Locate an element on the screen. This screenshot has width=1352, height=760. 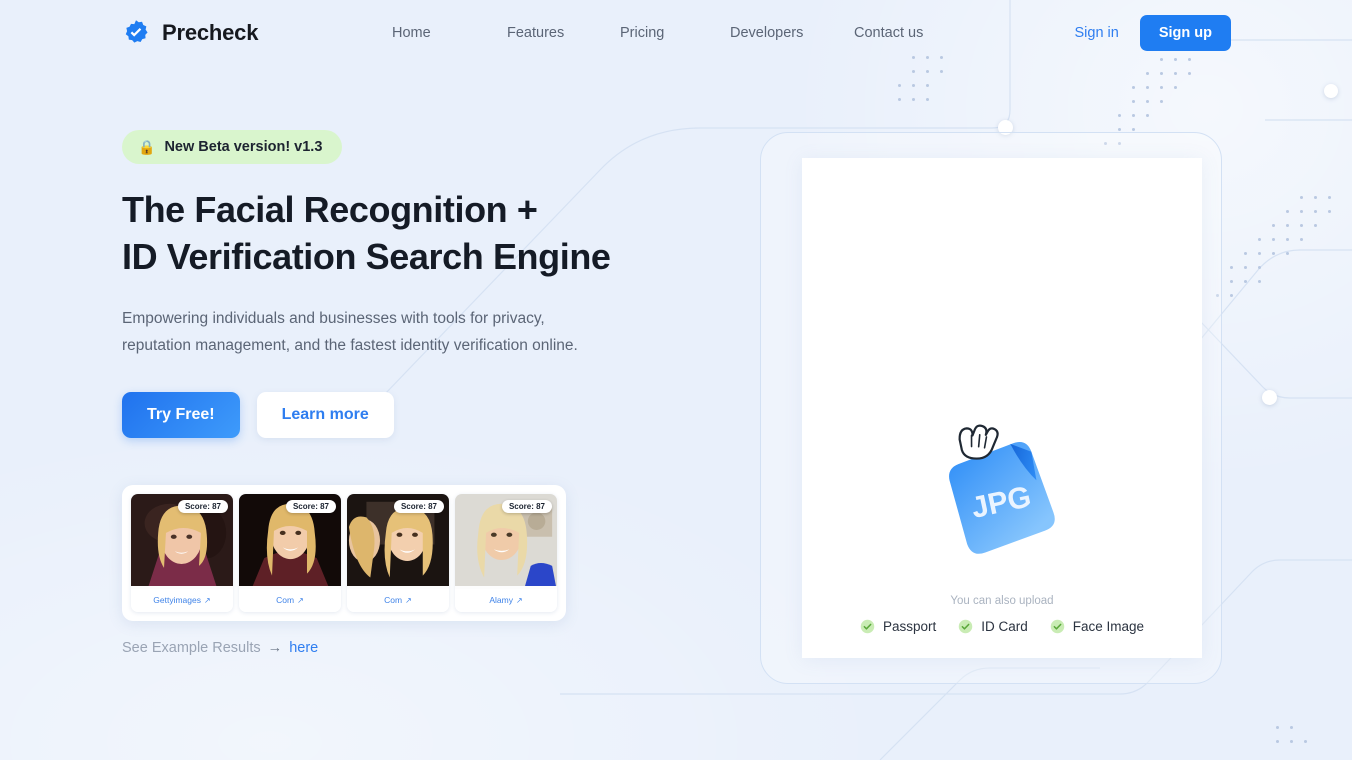
result-card: Score: 87 Gettyimages ↗ is located at coordinates (182, 552).